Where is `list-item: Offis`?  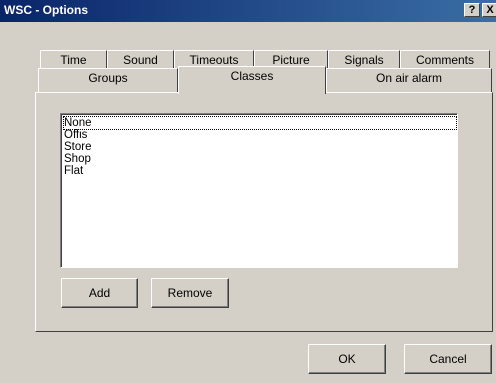 list-item: Offis is located at coordinates (260, 135).